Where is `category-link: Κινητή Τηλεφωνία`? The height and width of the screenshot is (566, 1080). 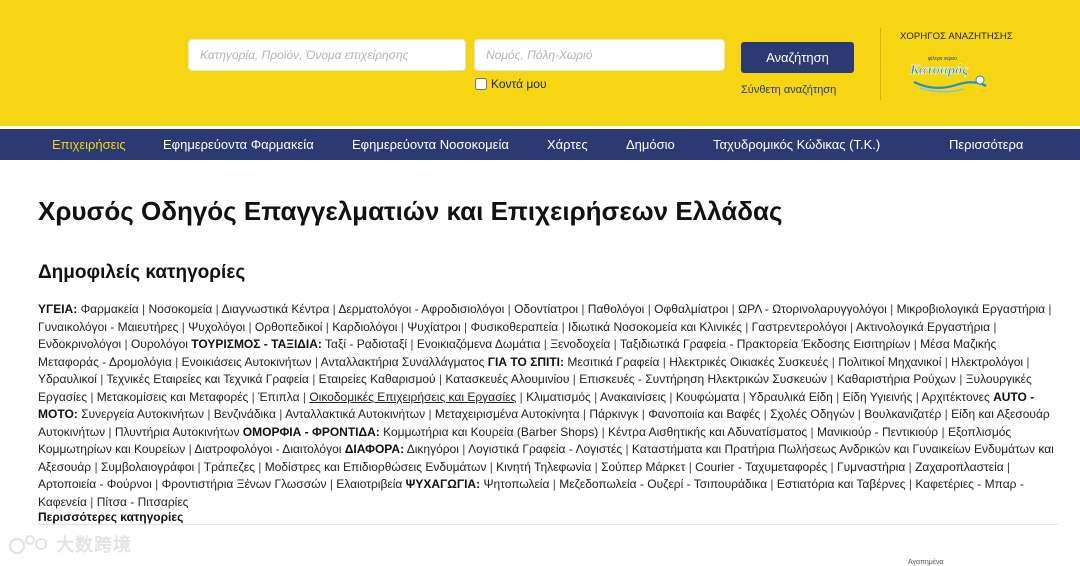
category-link: Κινητή Τηλεφωνία is located at coordinates (543, 467).